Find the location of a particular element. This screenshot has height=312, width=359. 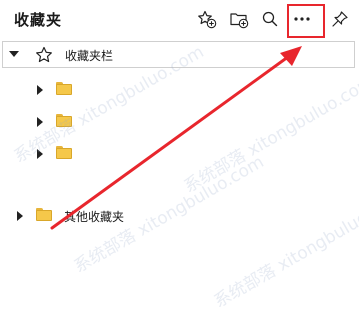

add-folder-button is located at coordinates (239, 19).